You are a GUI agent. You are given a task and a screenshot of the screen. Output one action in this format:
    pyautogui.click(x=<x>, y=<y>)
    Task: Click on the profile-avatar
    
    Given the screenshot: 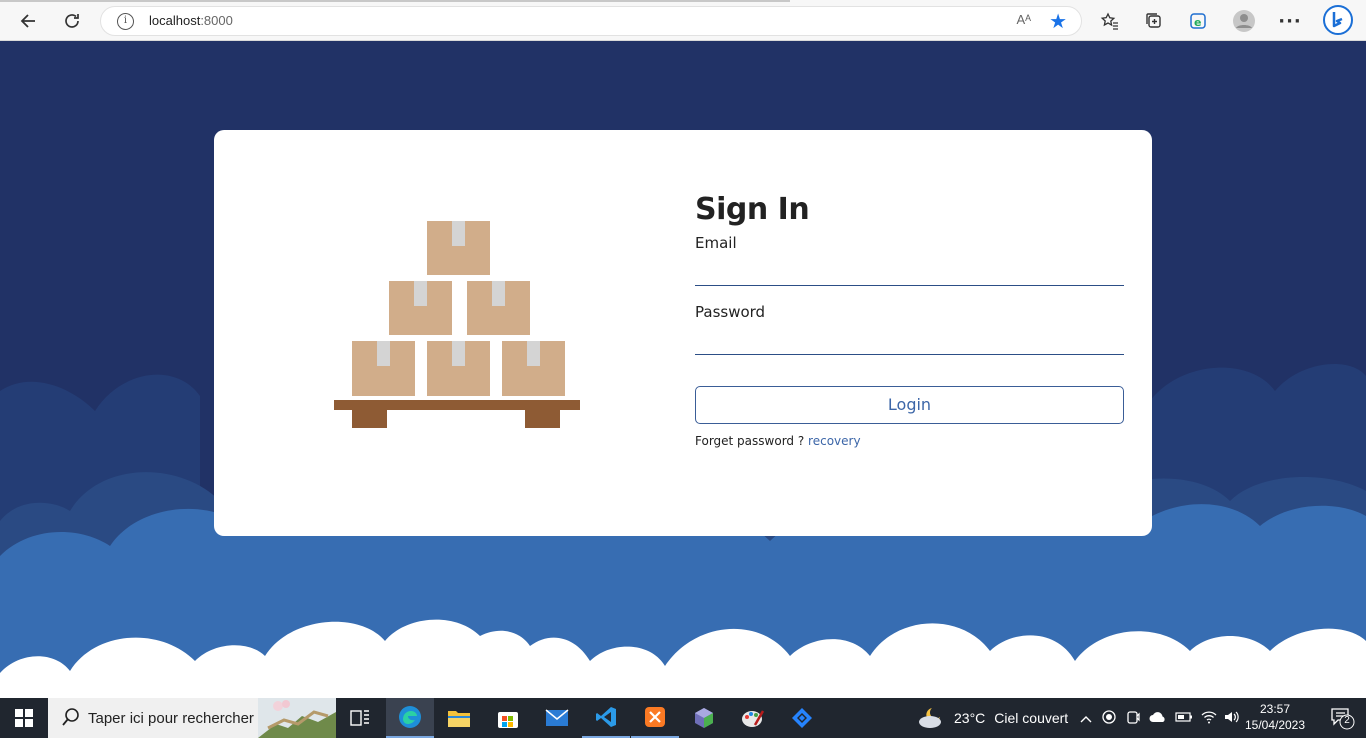 What is the action you would take?
    pyautogui.click(x=1244, y=21)
    